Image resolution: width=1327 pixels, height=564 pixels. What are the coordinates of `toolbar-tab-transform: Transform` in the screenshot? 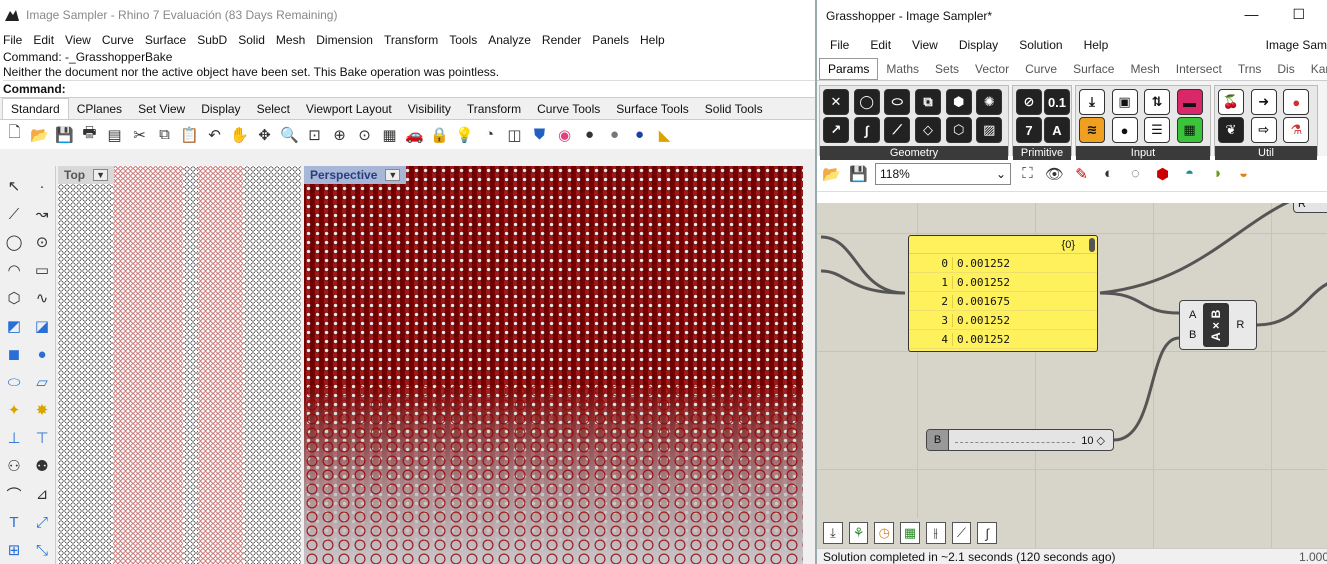 It's located at (494, 109).